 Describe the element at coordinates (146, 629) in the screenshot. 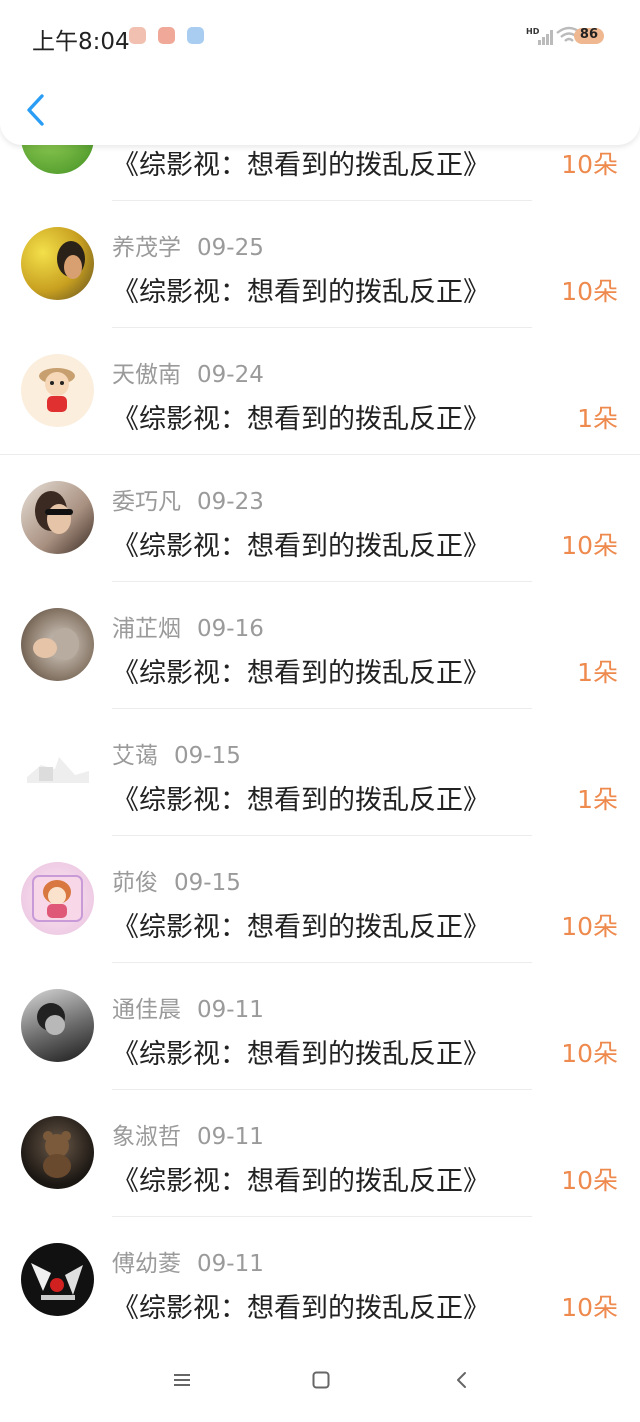

I see `user-name: 浦芷烟` at that location.